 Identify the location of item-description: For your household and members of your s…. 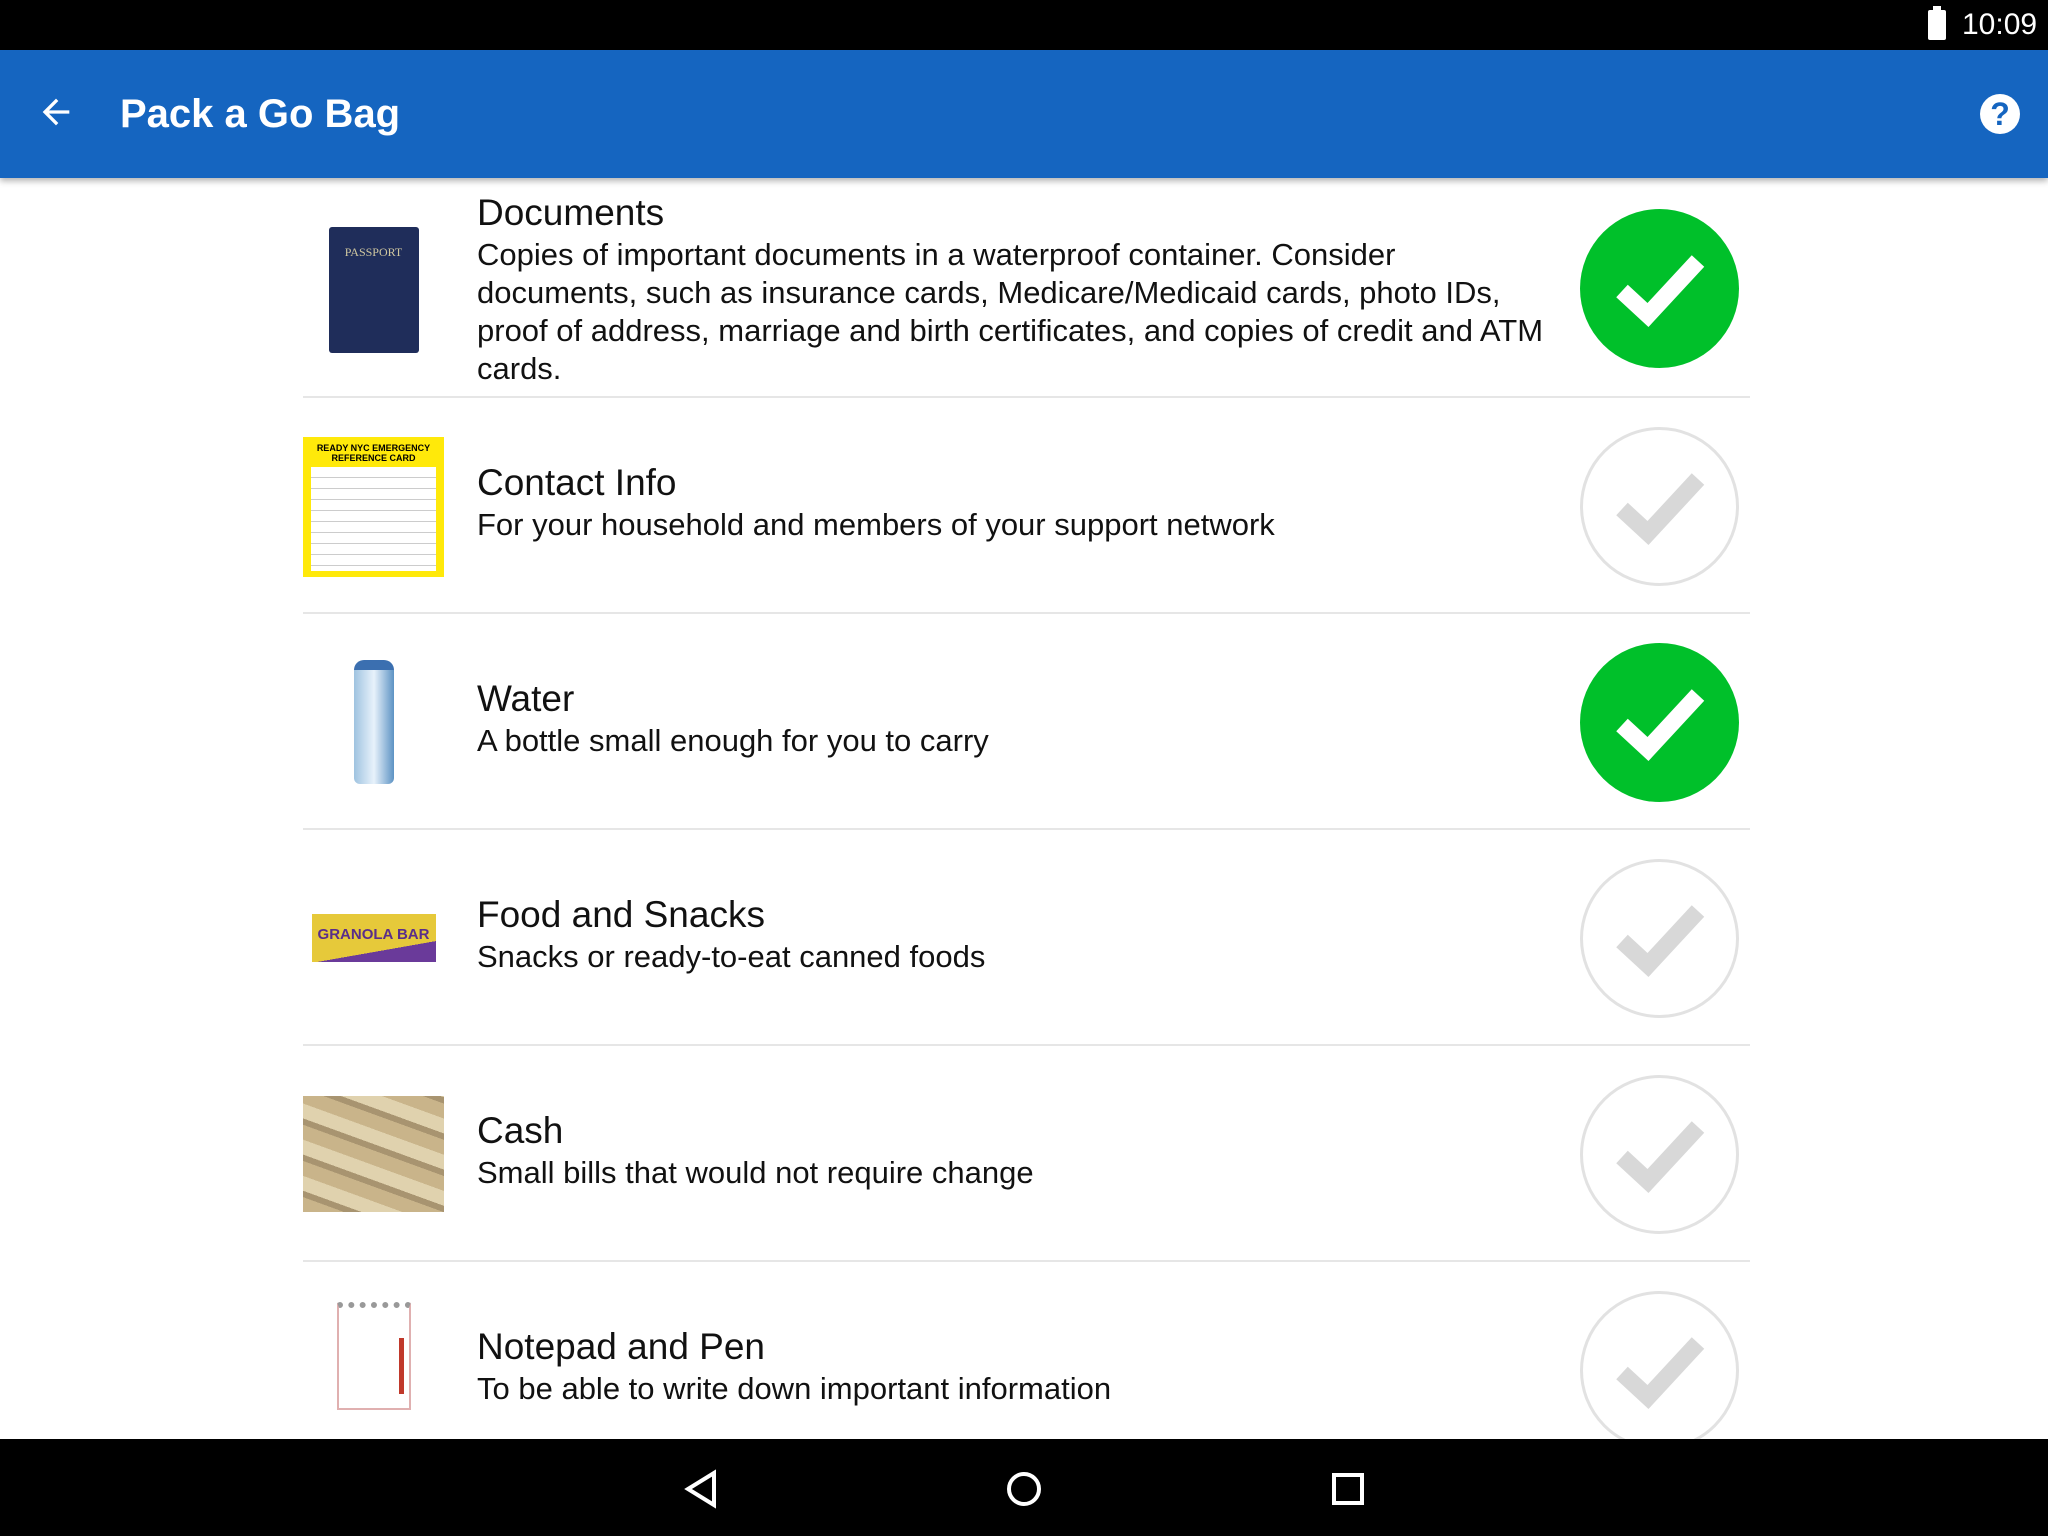
(876, 524).